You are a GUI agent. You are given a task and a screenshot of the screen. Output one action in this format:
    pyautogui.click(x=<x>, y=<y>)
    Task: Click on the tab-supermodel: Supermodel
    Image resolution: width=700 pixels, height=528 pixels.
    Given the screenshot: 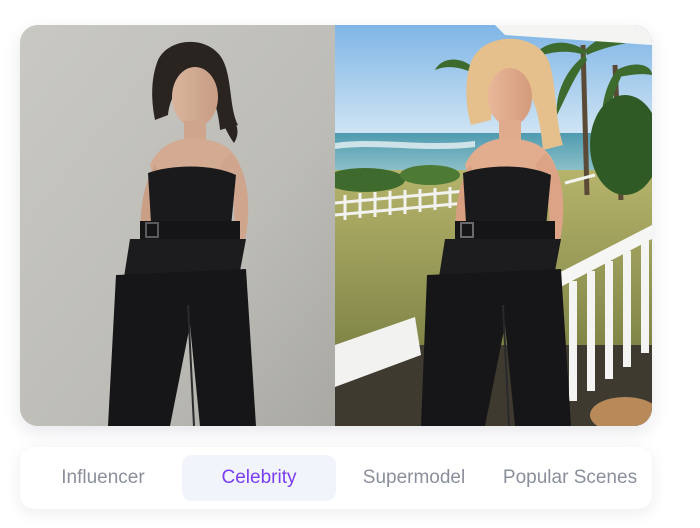 What is the action you would take?
    pyautogui.click(x=414, y=478)
    